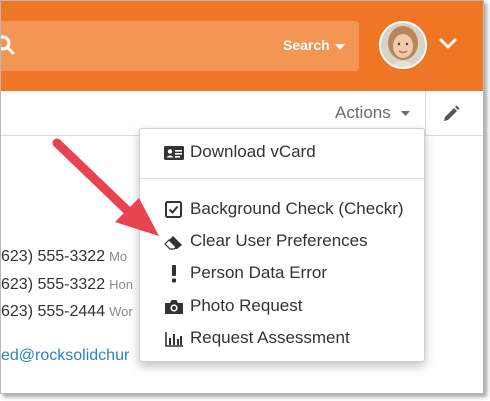 This screenshot has height=401, width=490. I want to click on menu-divider, so click(282, 178).